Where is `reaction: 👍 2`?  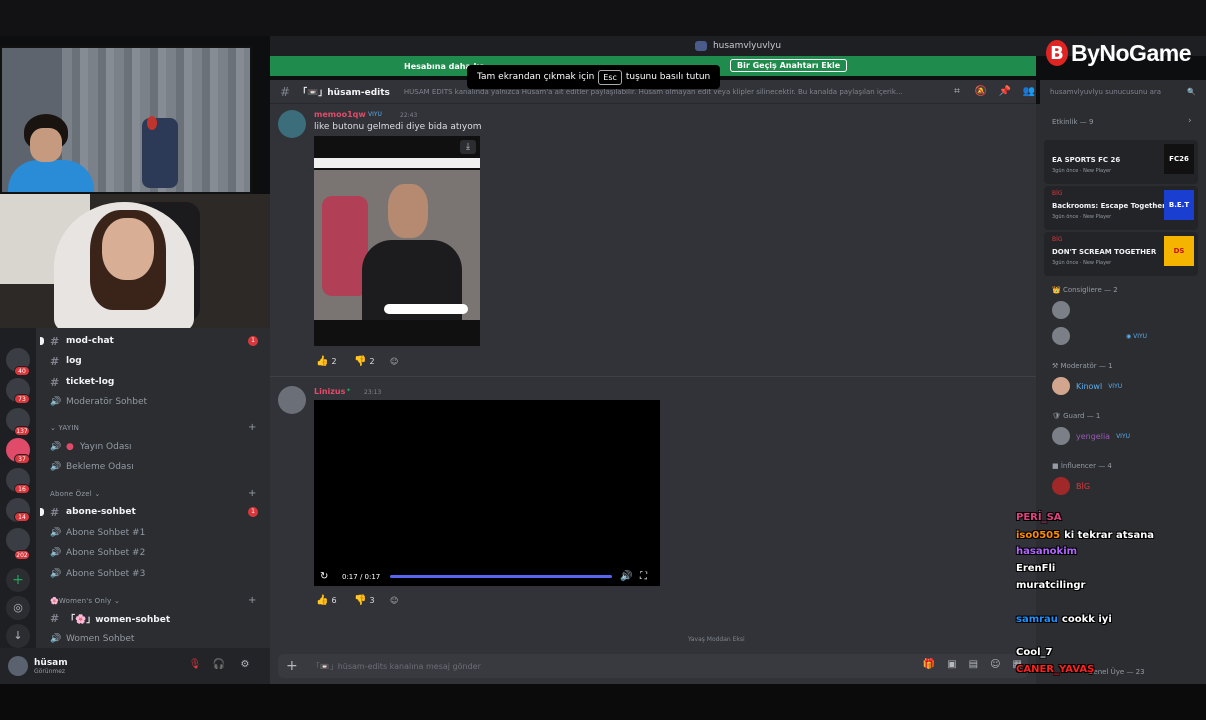 reaction: 👍 2 is located at coordinates (326, 361).